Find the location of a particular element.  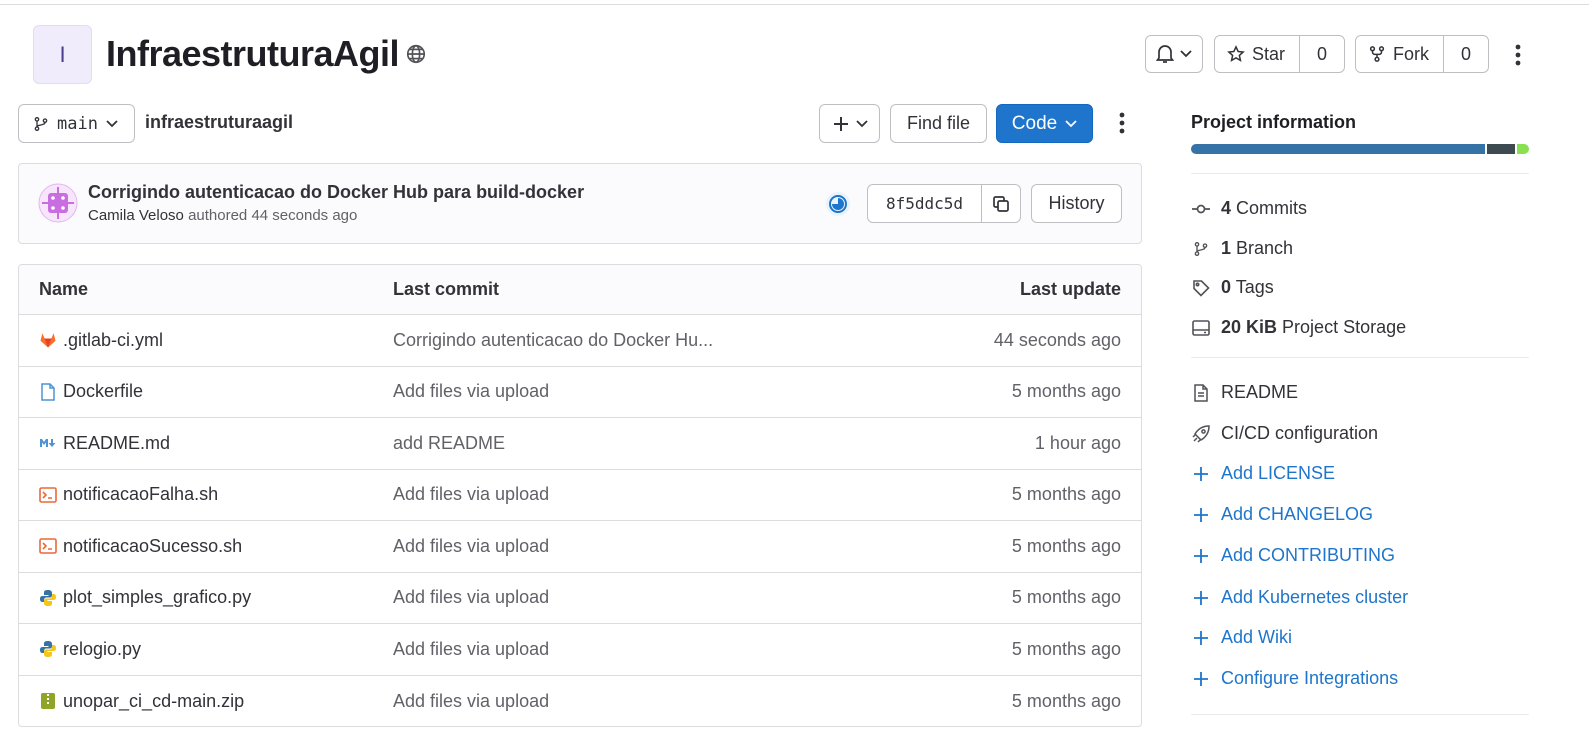

add-wiki-label: Add Wiki is located at coordinates (1257, 637).